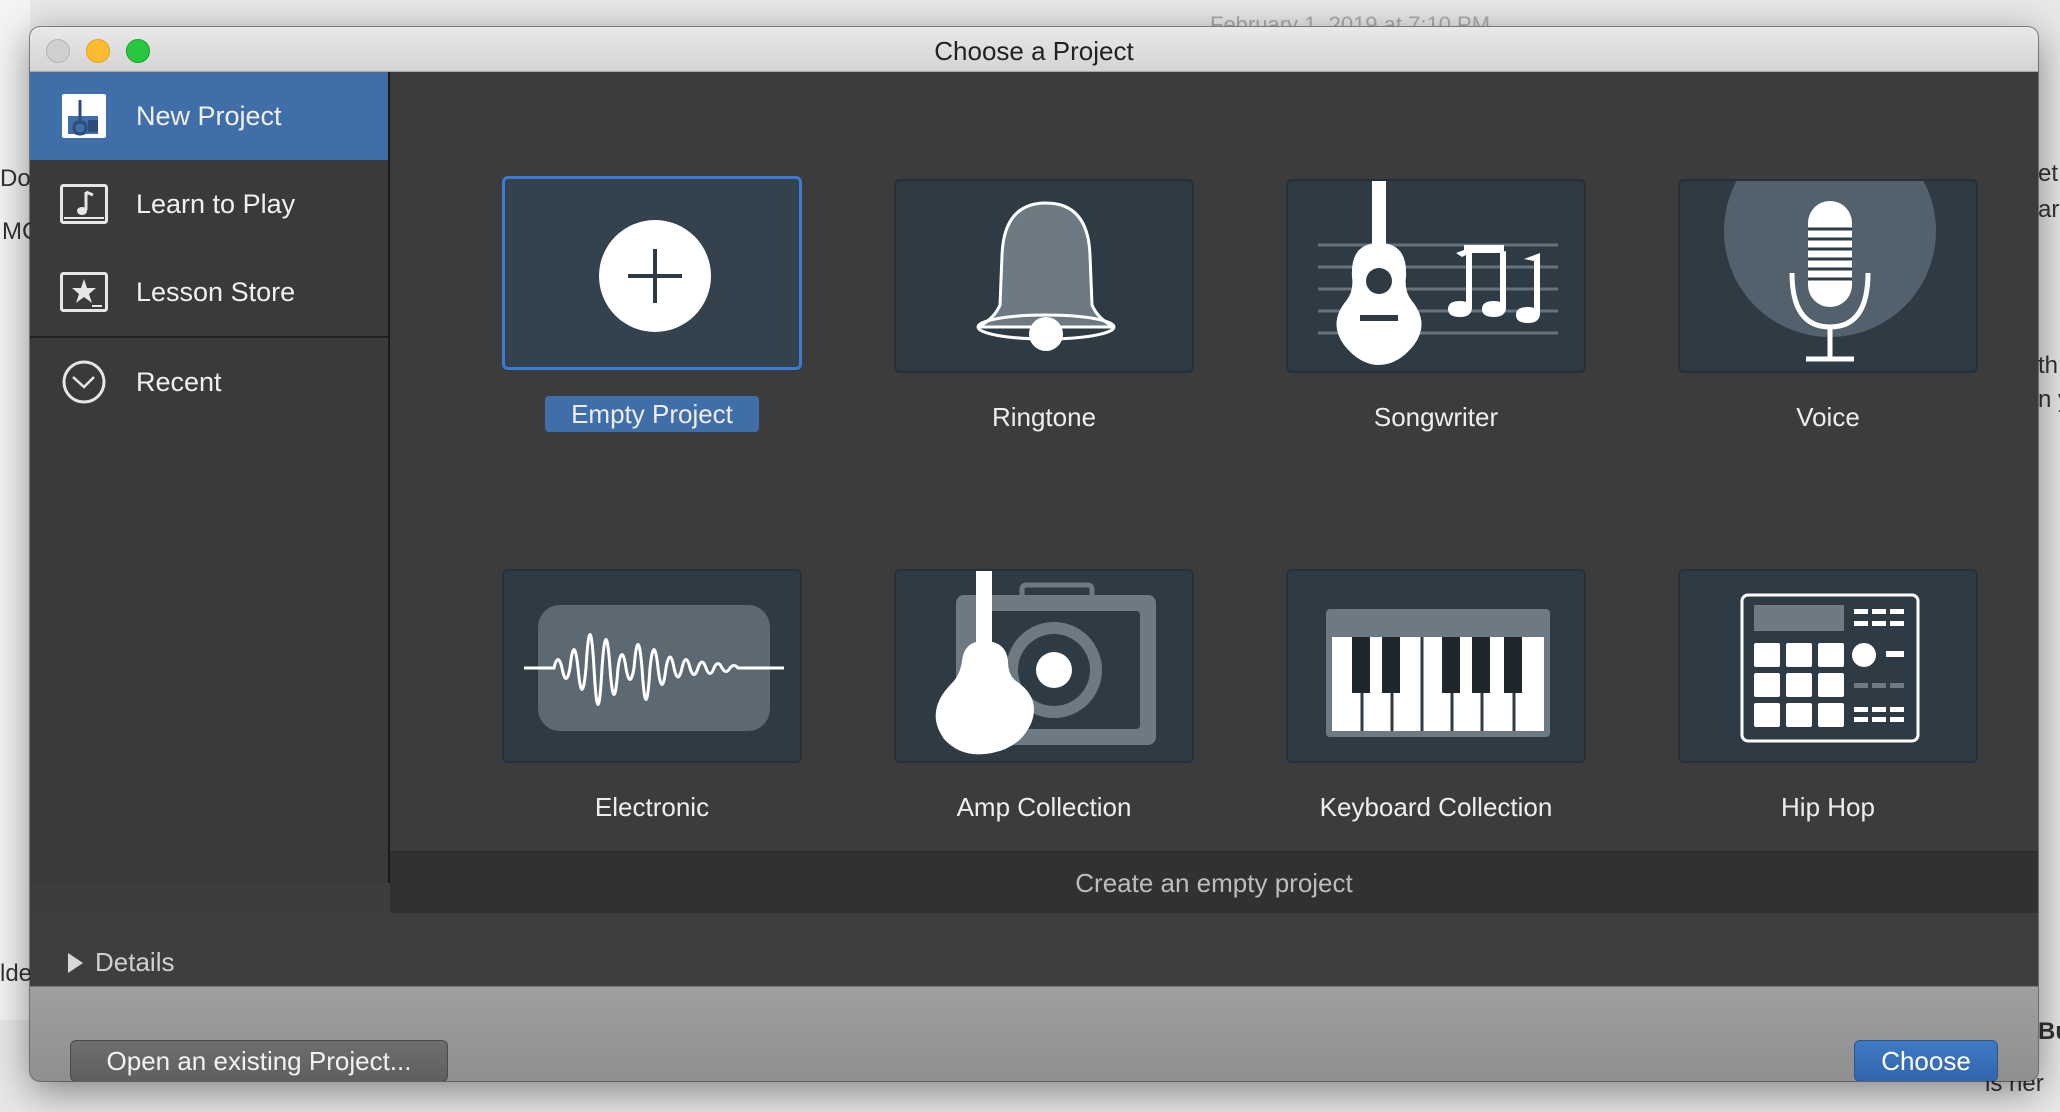 This screenshot has height=1112, width=2060. I want to click on details-label: Details, so click(135, 962).